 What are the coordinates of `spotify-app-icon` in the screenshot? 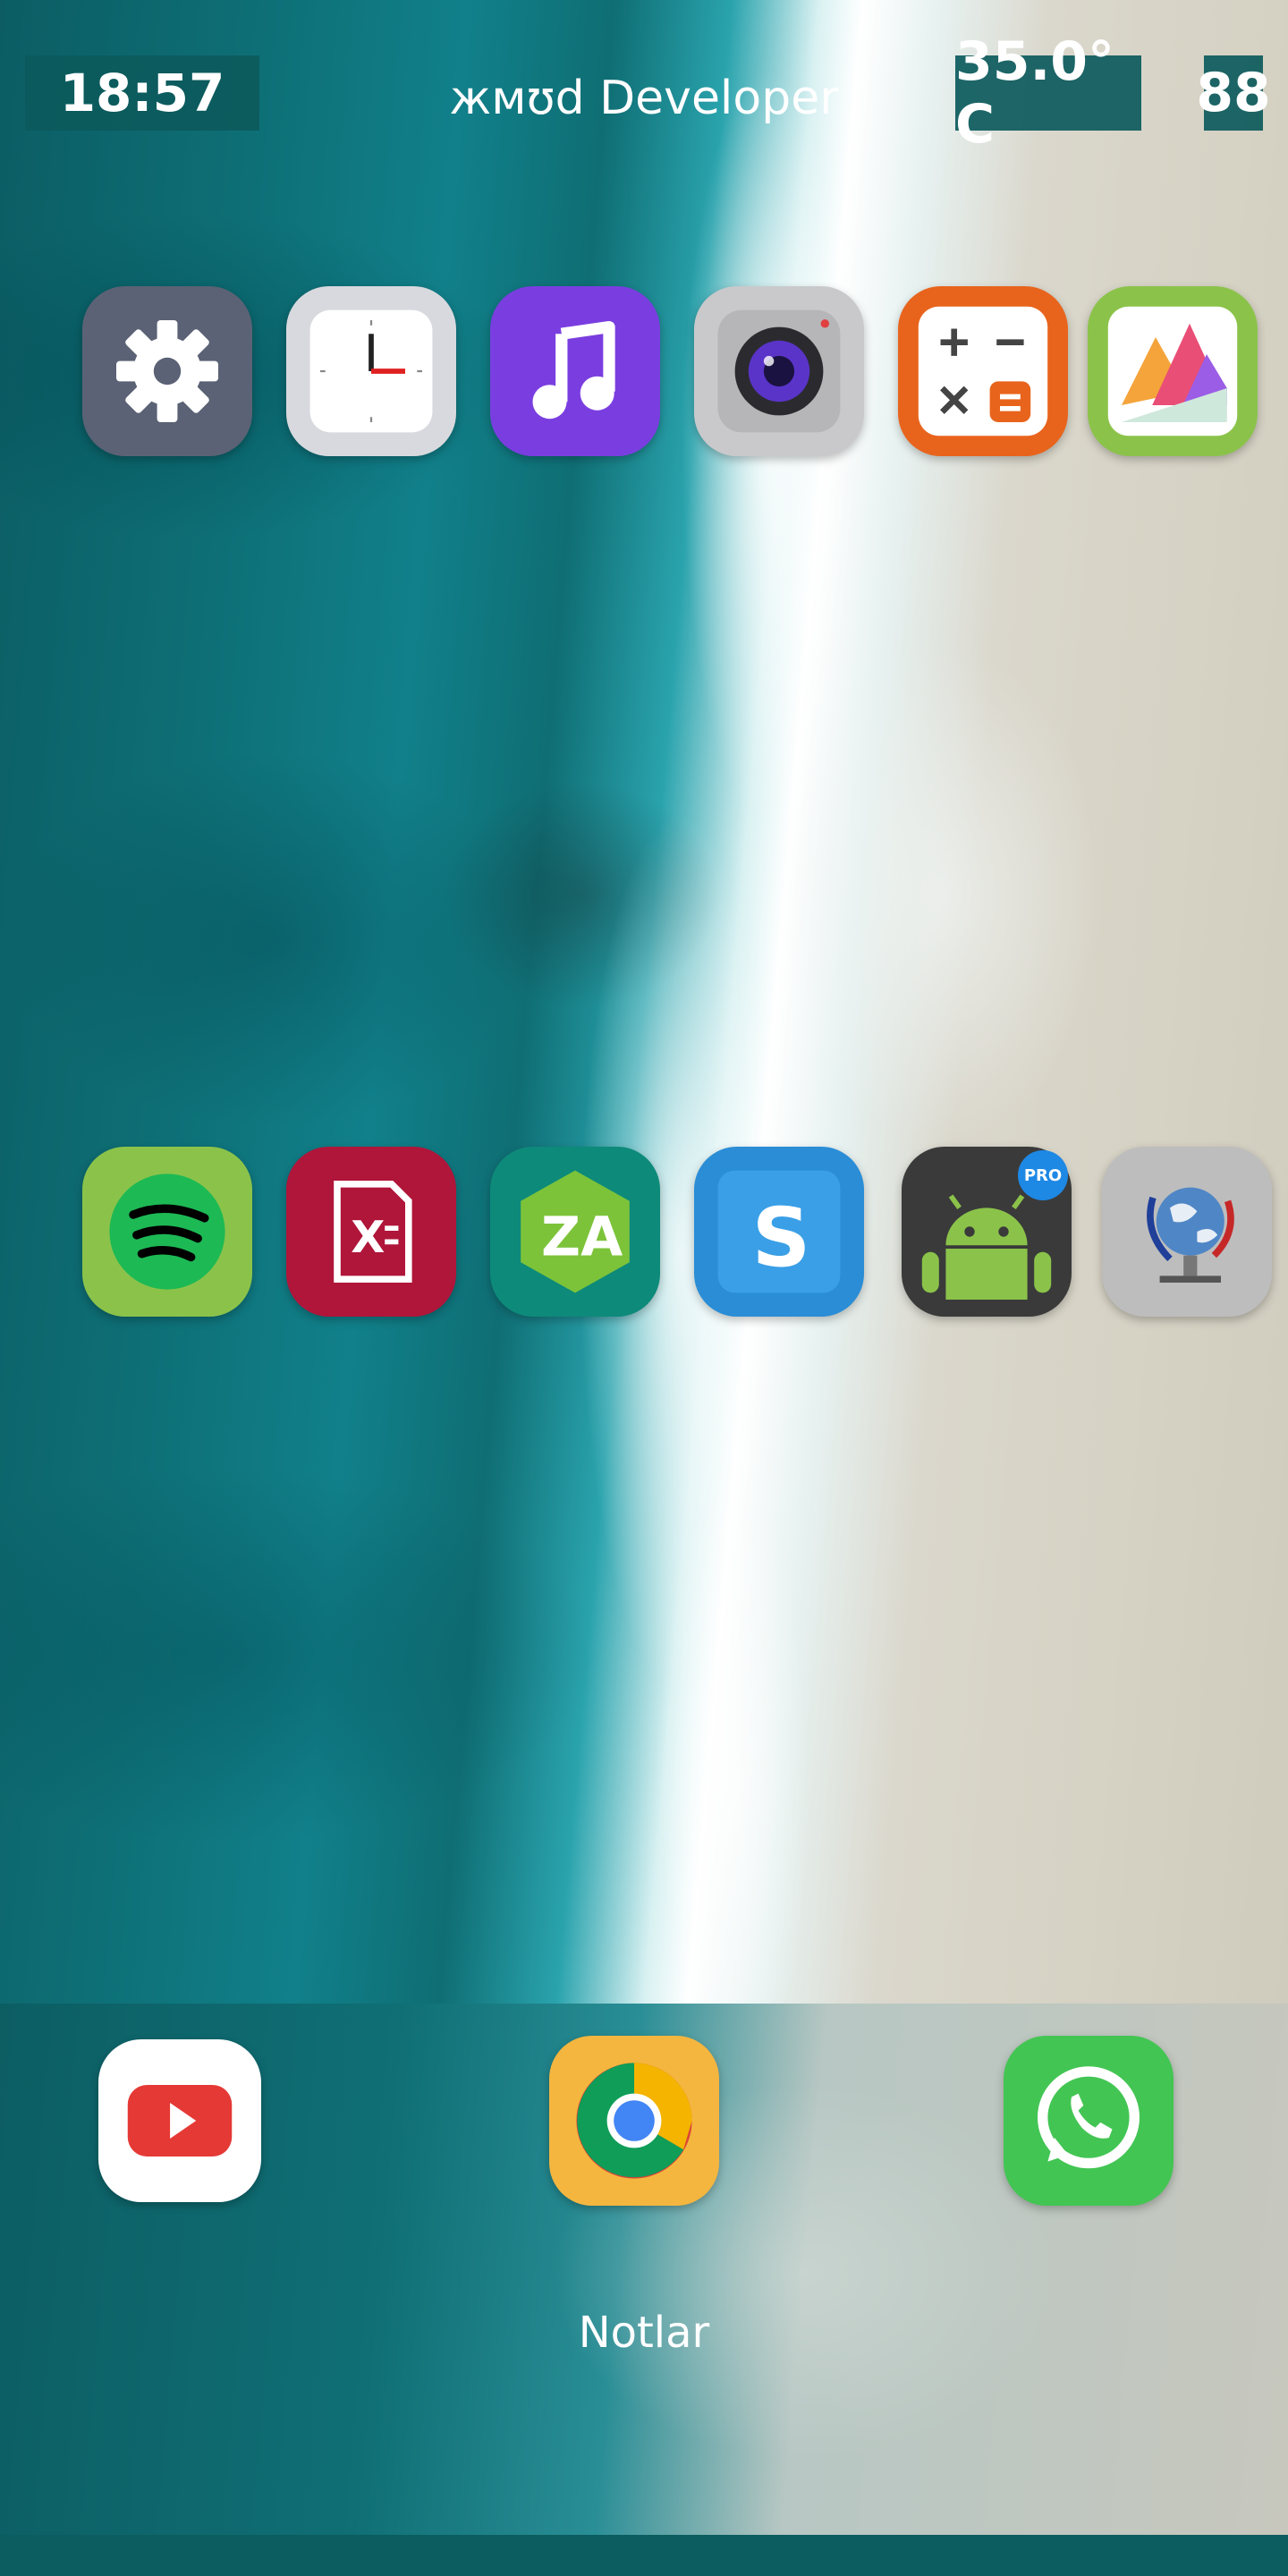 It's located at (167, 1232).